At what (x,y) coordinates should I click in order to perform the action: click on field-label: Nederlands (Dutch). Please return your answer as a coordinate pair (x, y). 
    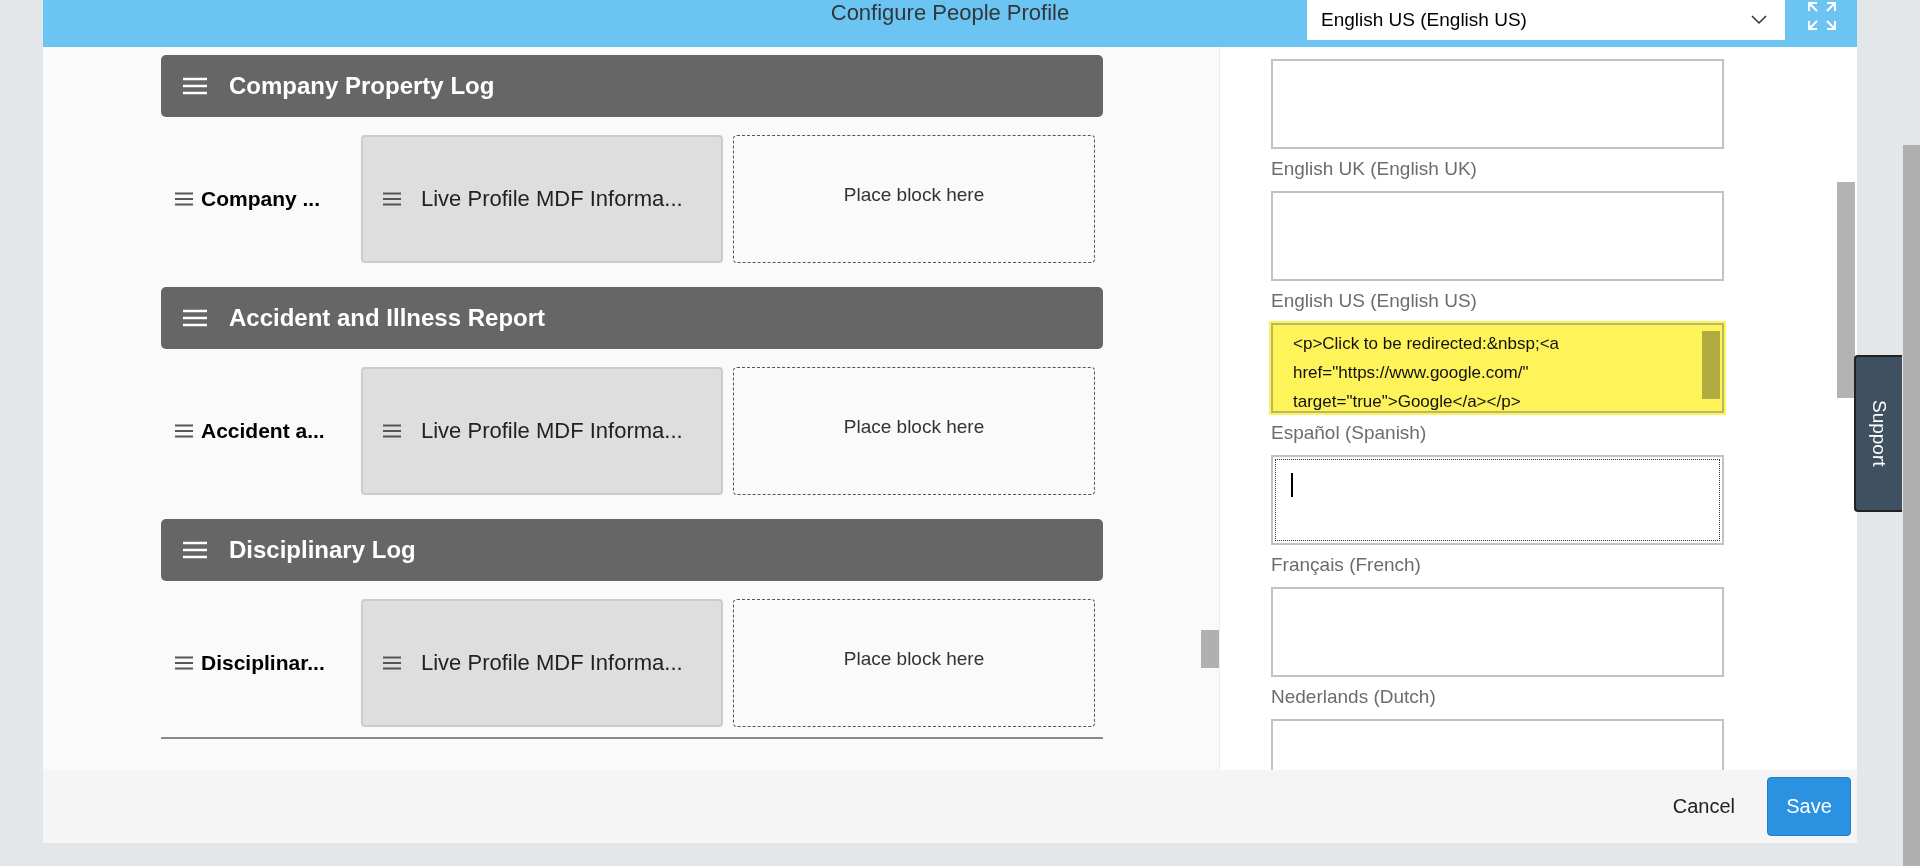
    Looking at the image, I should click on (1354, 697).